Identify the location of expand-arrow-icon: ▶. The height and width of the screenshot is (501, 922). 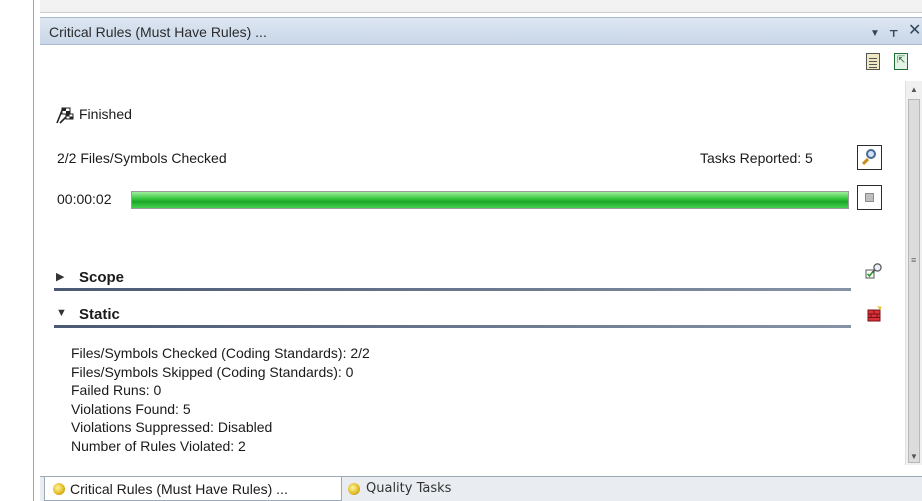
(60, 276).